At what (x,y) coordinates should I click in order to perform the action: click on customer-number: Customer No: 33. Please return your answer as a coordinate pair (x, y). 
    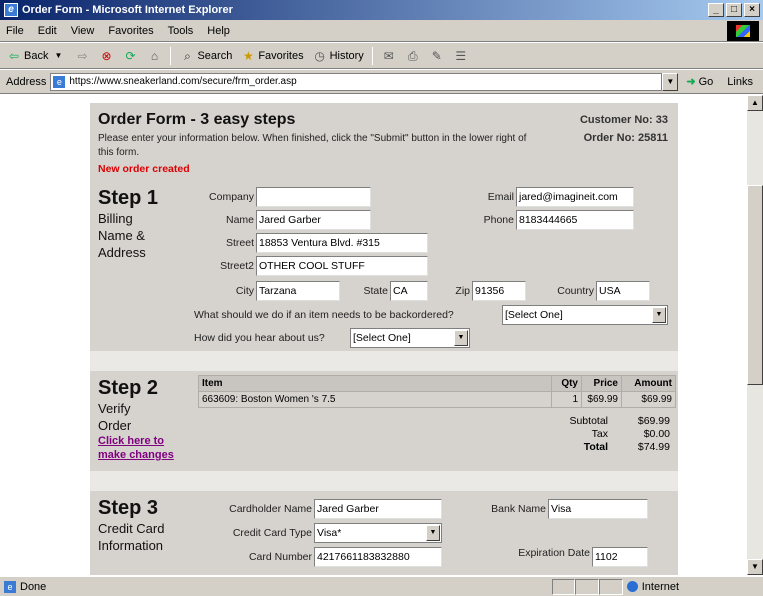
    Looking at the image, I should click on (623, 120).